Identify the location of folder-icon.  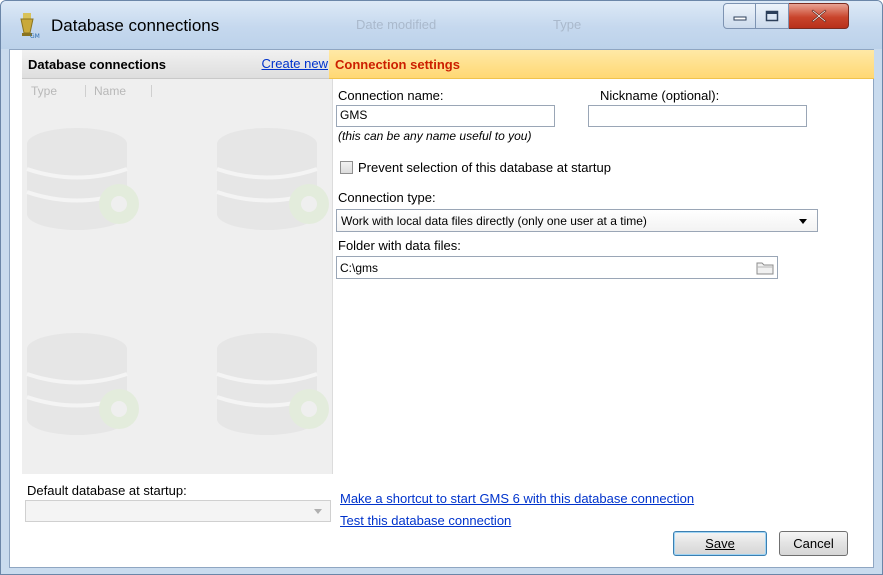
(765, 267).